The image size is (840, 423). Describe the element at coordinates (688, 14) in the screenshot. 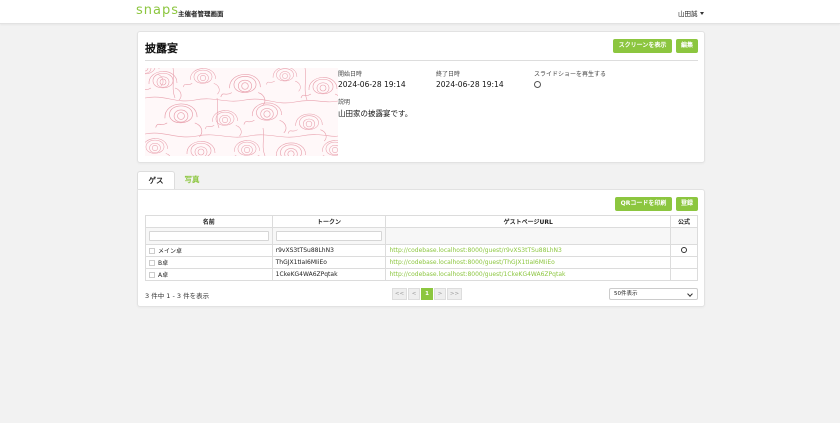

I see `user-name: 山田誠` at that location.